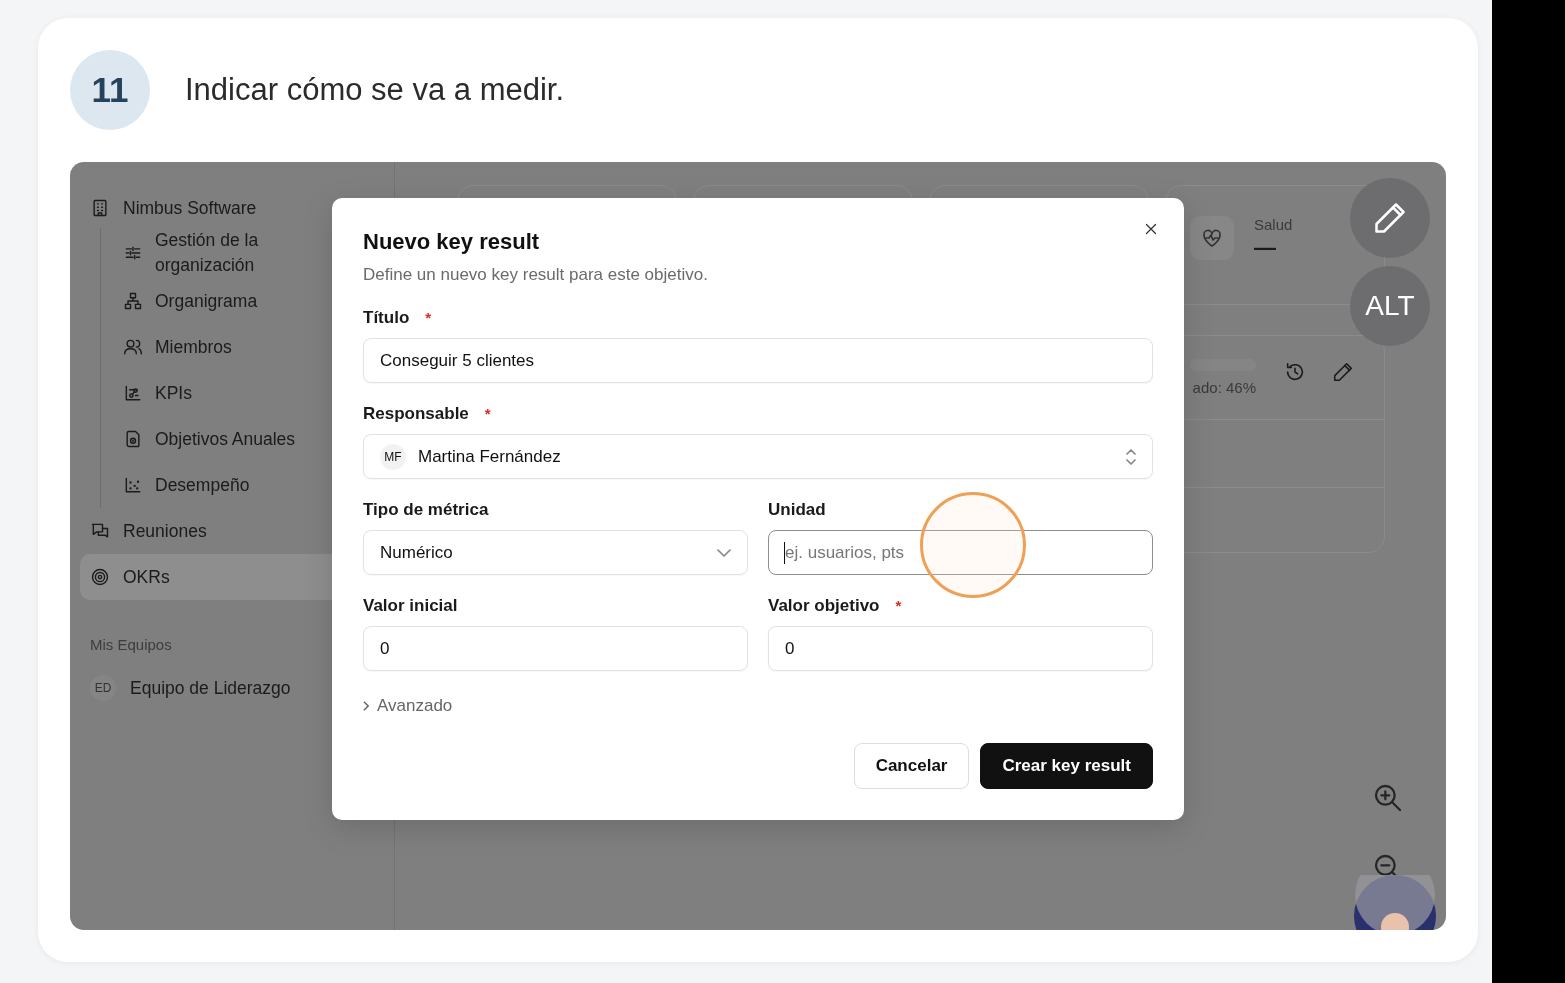 The image size is (1565, 983). Describe the element at coordinates (225, 439) in the screenshot. I see `sidebar-item: Objetivos Anuales` at that location.